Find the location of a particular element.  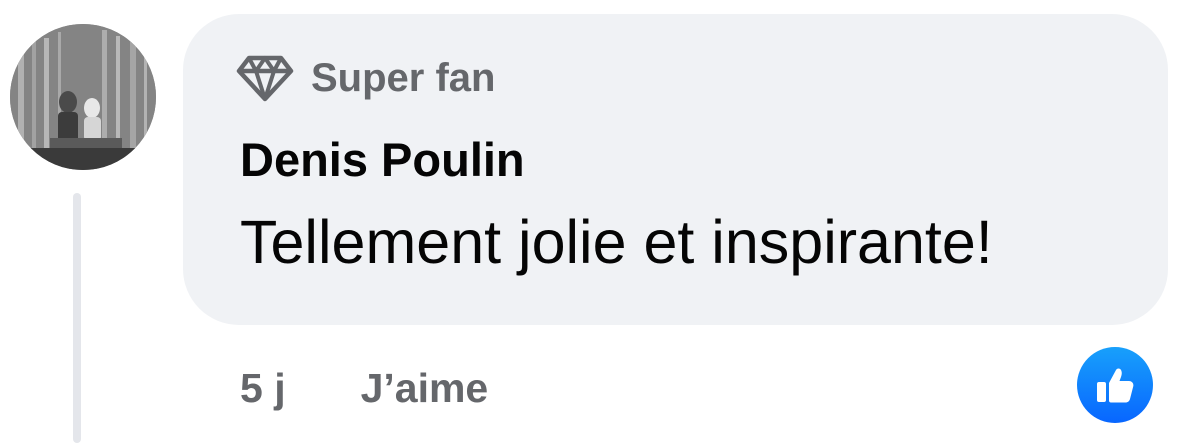

fan-badge: Super fan is located at coordinates (365, 78).